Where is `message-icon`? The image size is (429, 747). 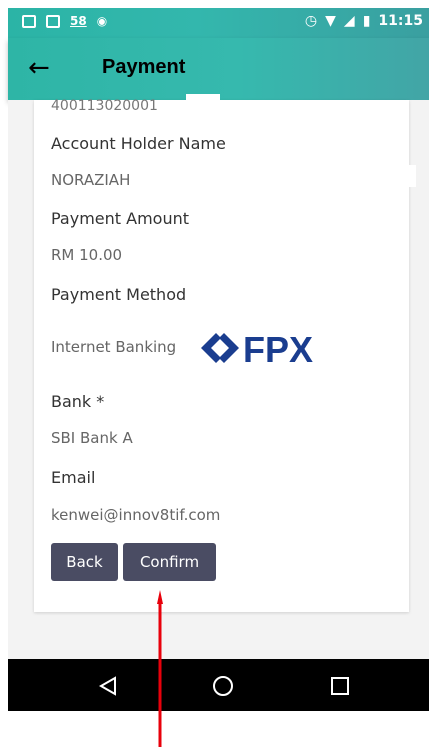 message-icon is located at coordinates (29, 21).